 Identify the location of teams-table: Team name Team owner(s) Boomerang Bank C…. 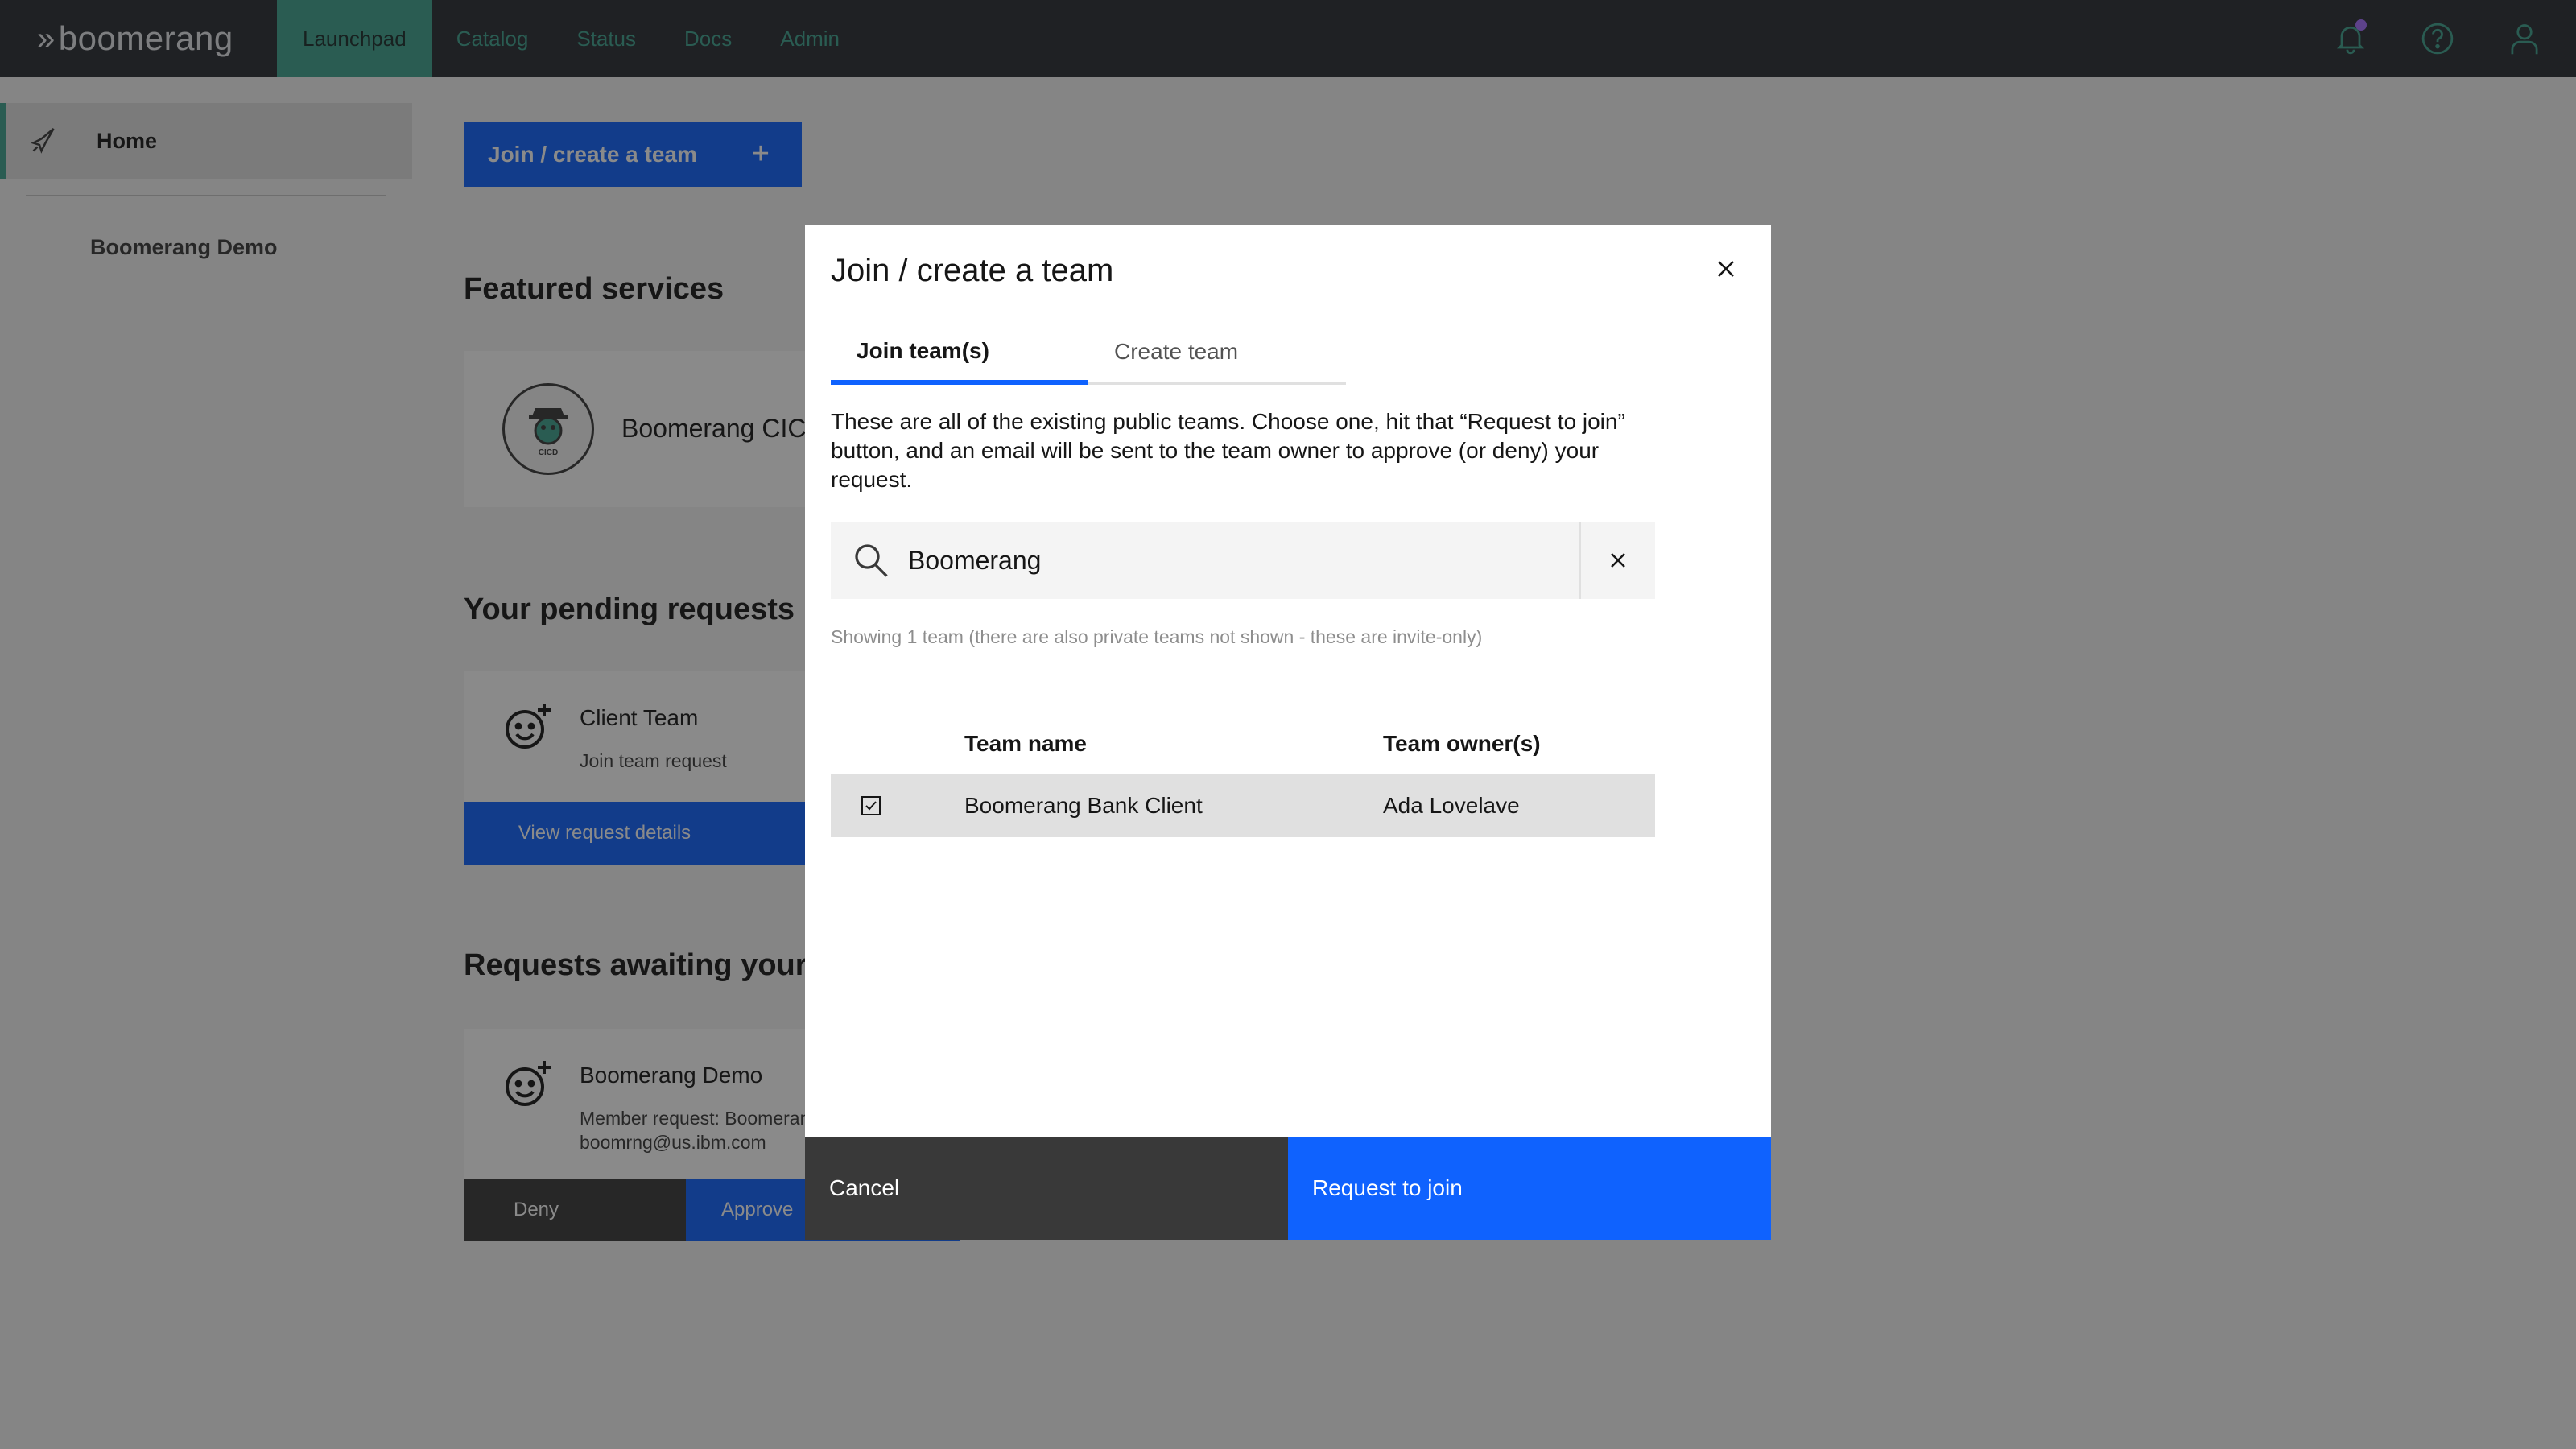
(1243, 775).